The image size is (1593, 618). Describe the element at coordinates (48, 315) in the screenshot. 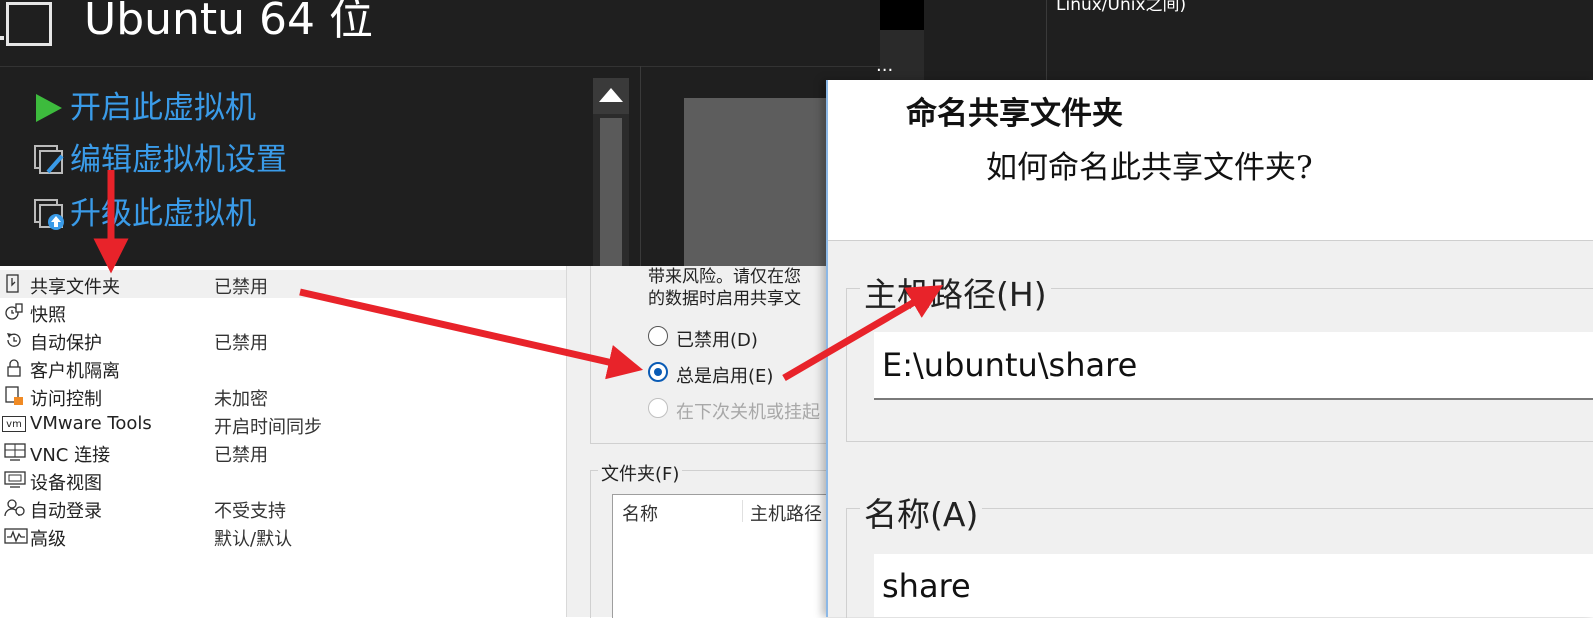

I see `list-item-label: 快照` at that location.